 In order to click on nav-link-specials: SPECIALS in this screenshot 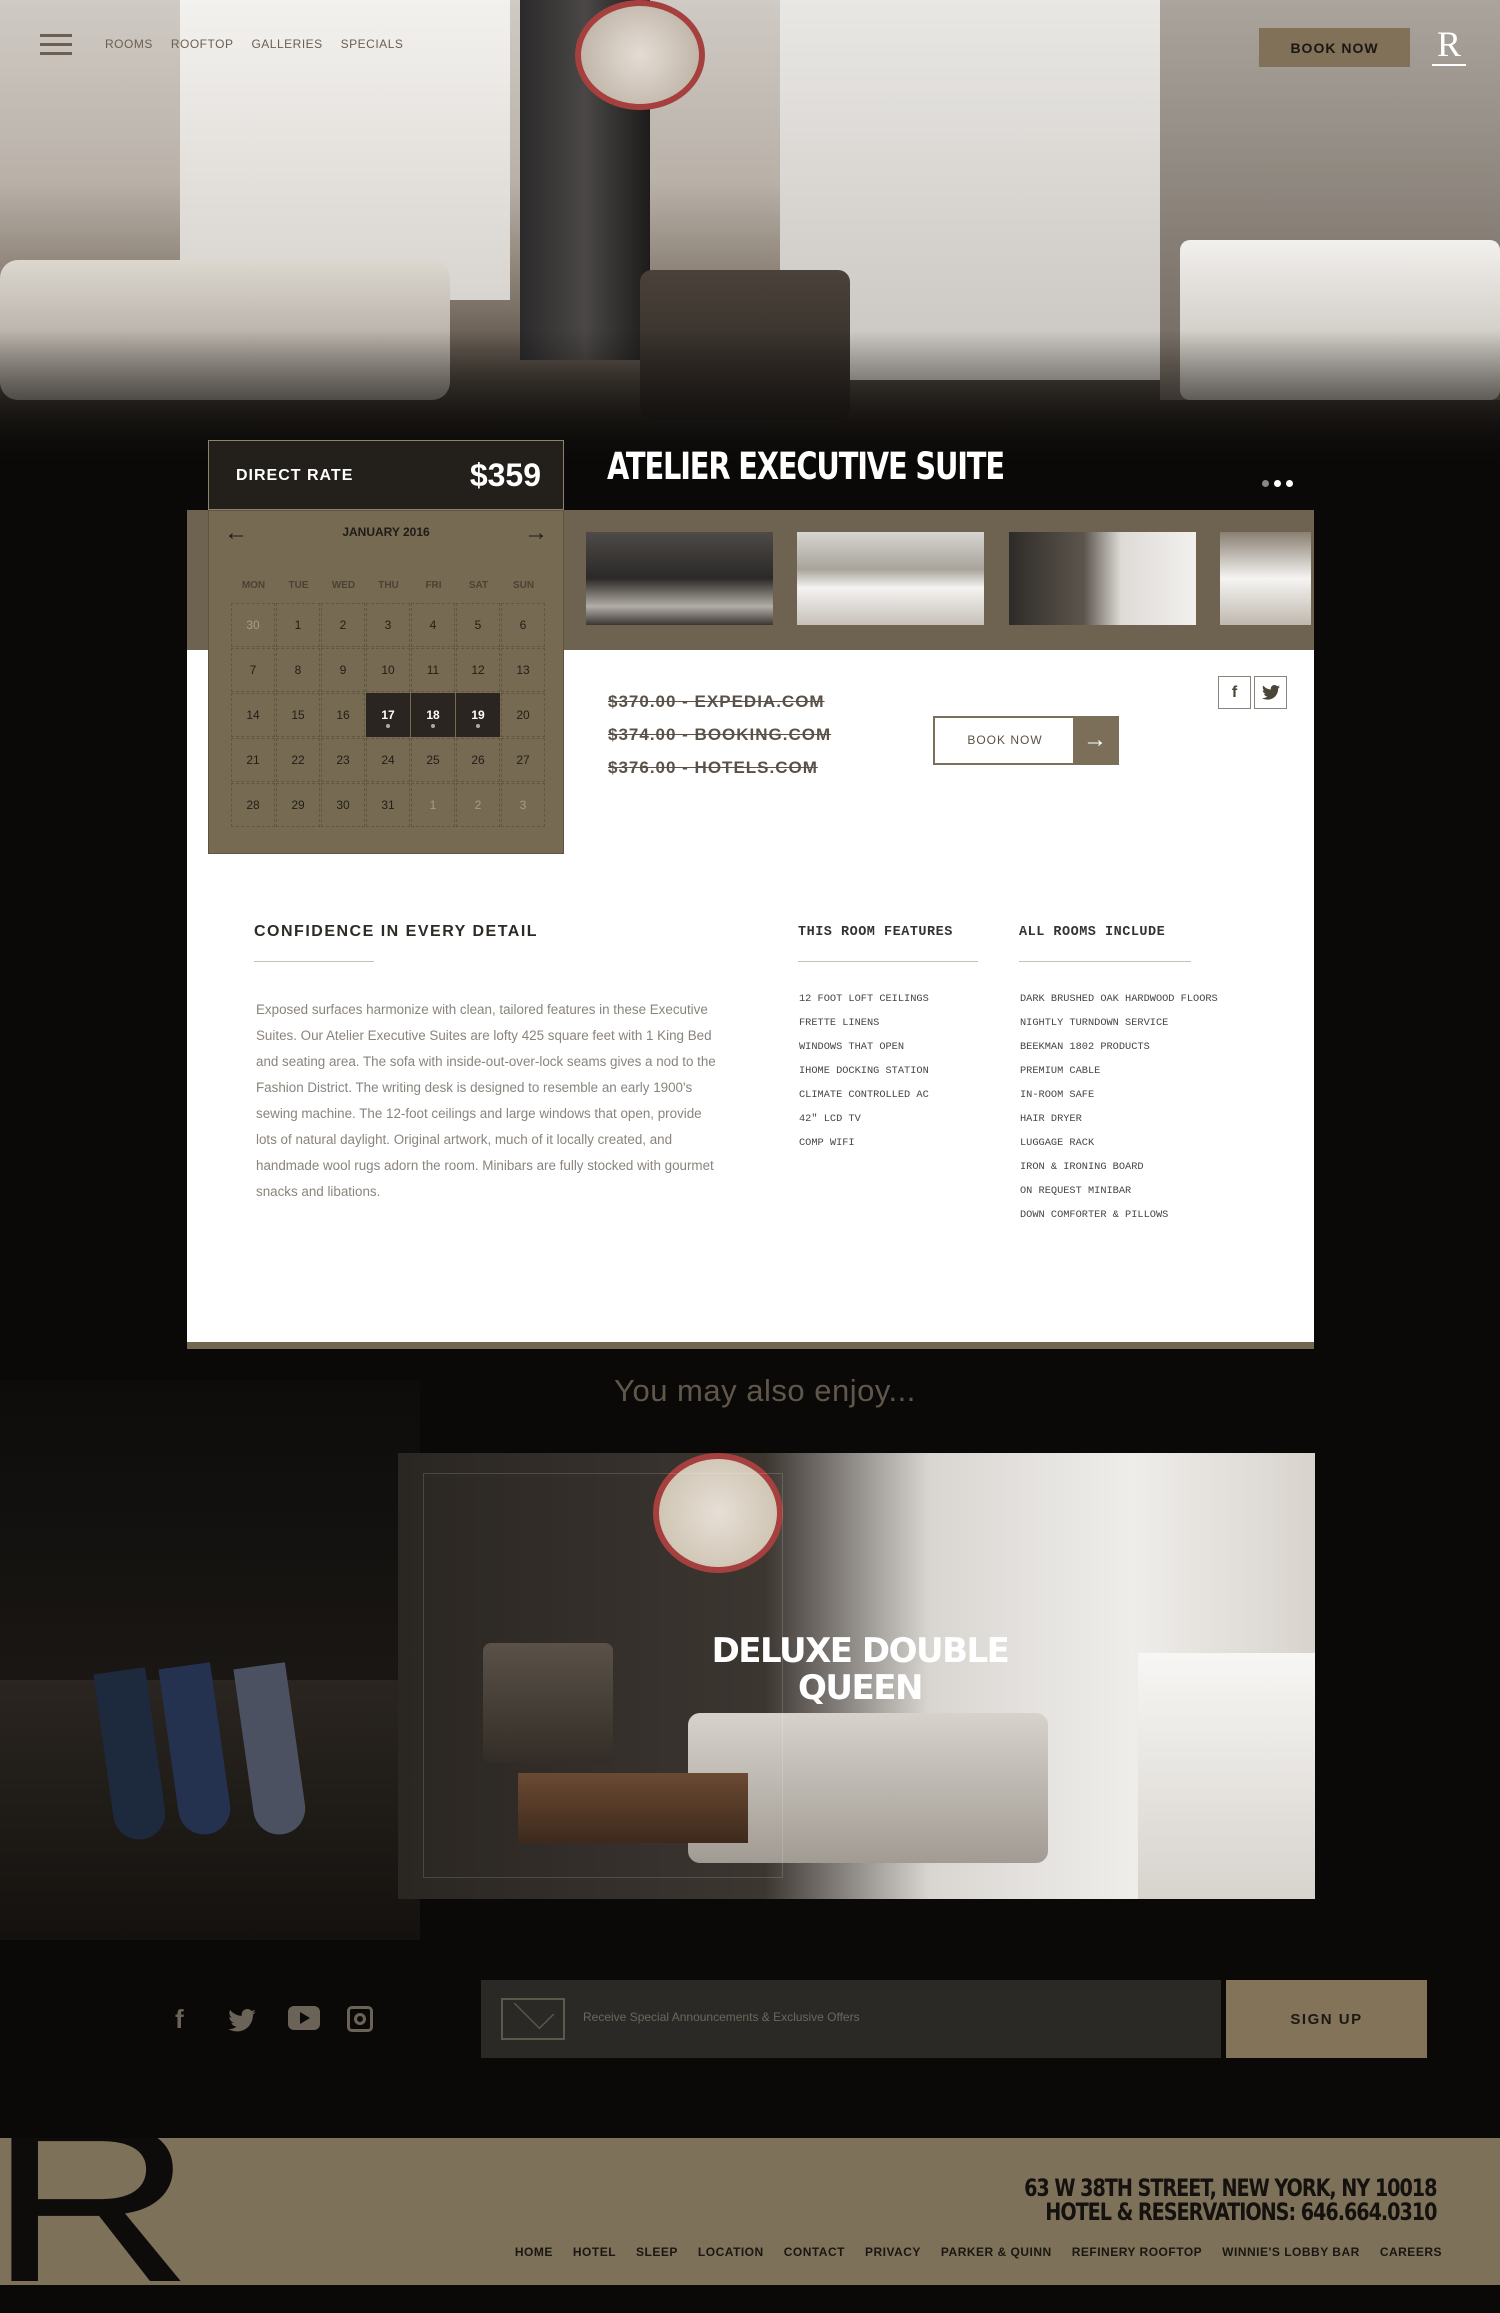, I will do `click(372, 44)`.